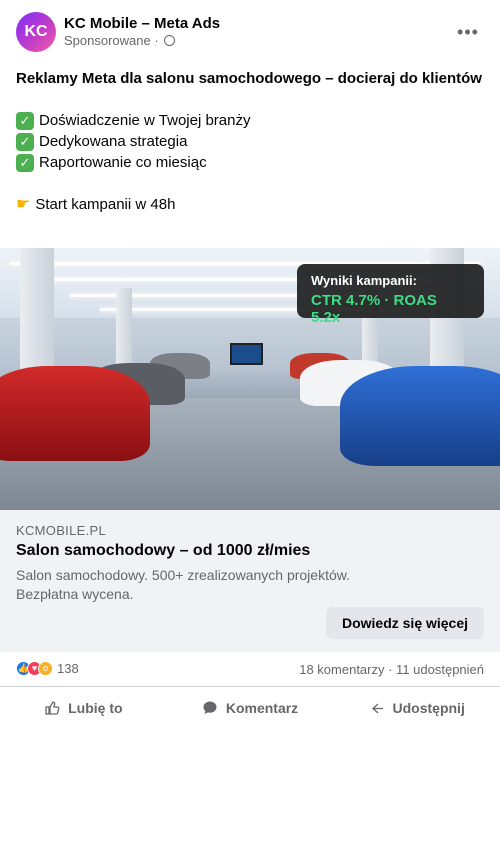  I want to click on comment-icon, so click(210, 707).